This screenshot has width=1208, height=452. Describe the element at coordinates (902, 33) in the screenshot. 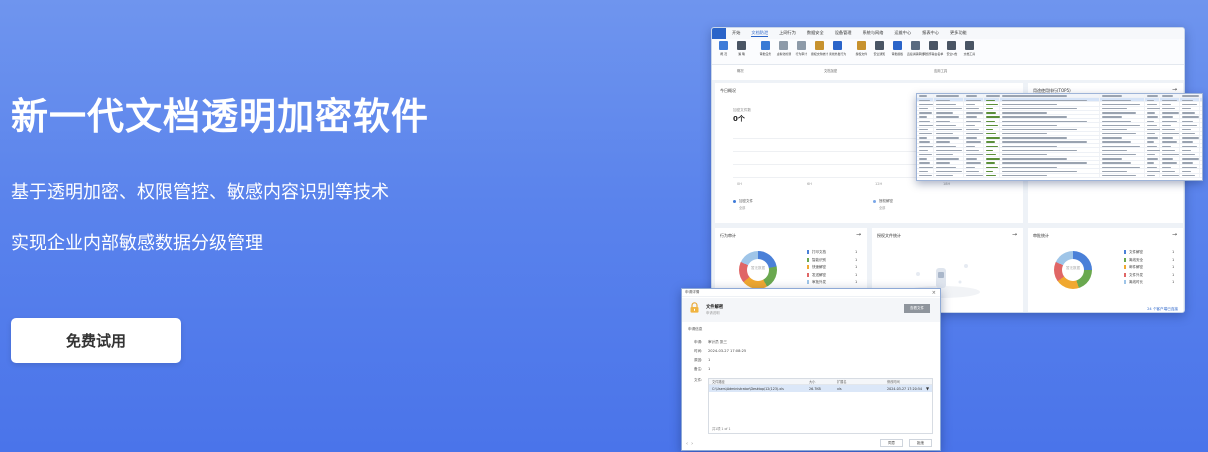

I see `menu-item: 运维中心` at that location.